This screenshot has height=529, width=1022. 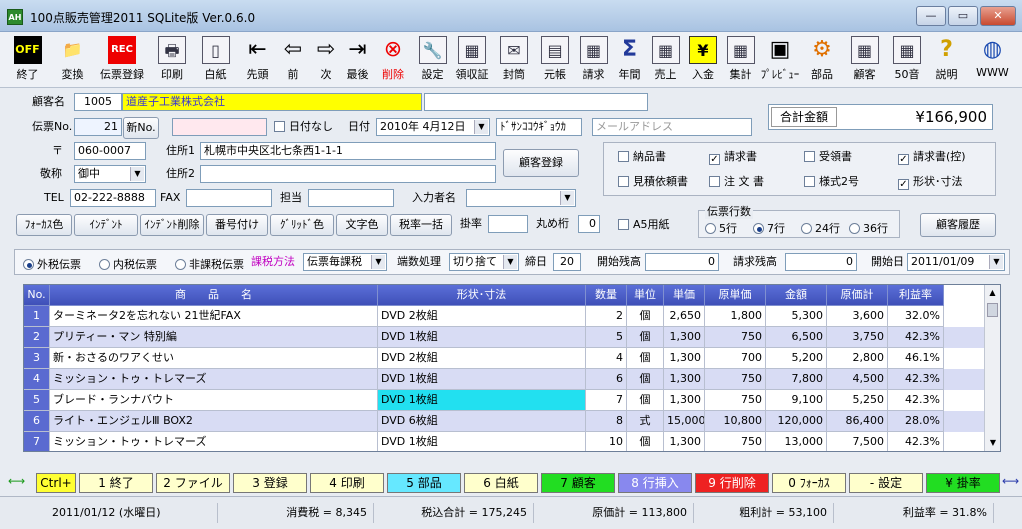 I want to click on tel-field: 02-222-8888, so click(x=113, y=198).